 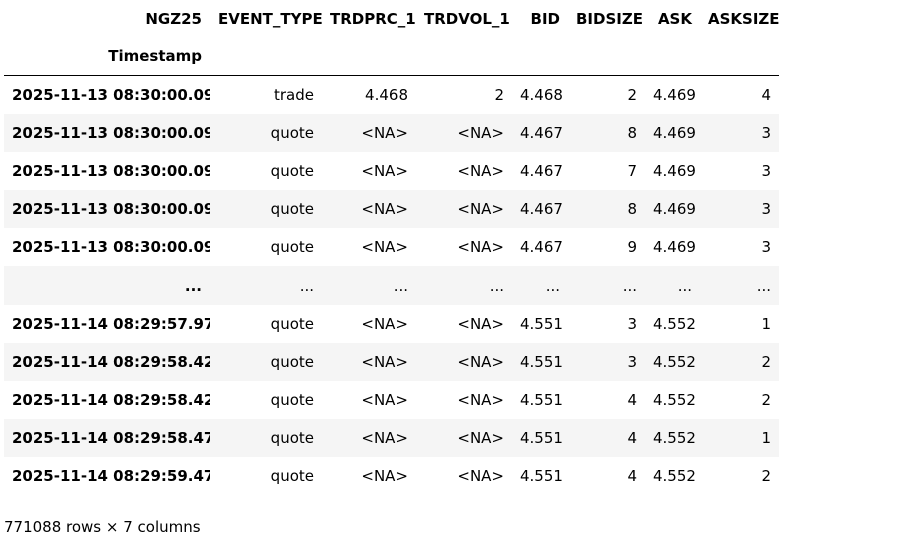 I want to click on table-cell: trade, so click(x=294, y=94).